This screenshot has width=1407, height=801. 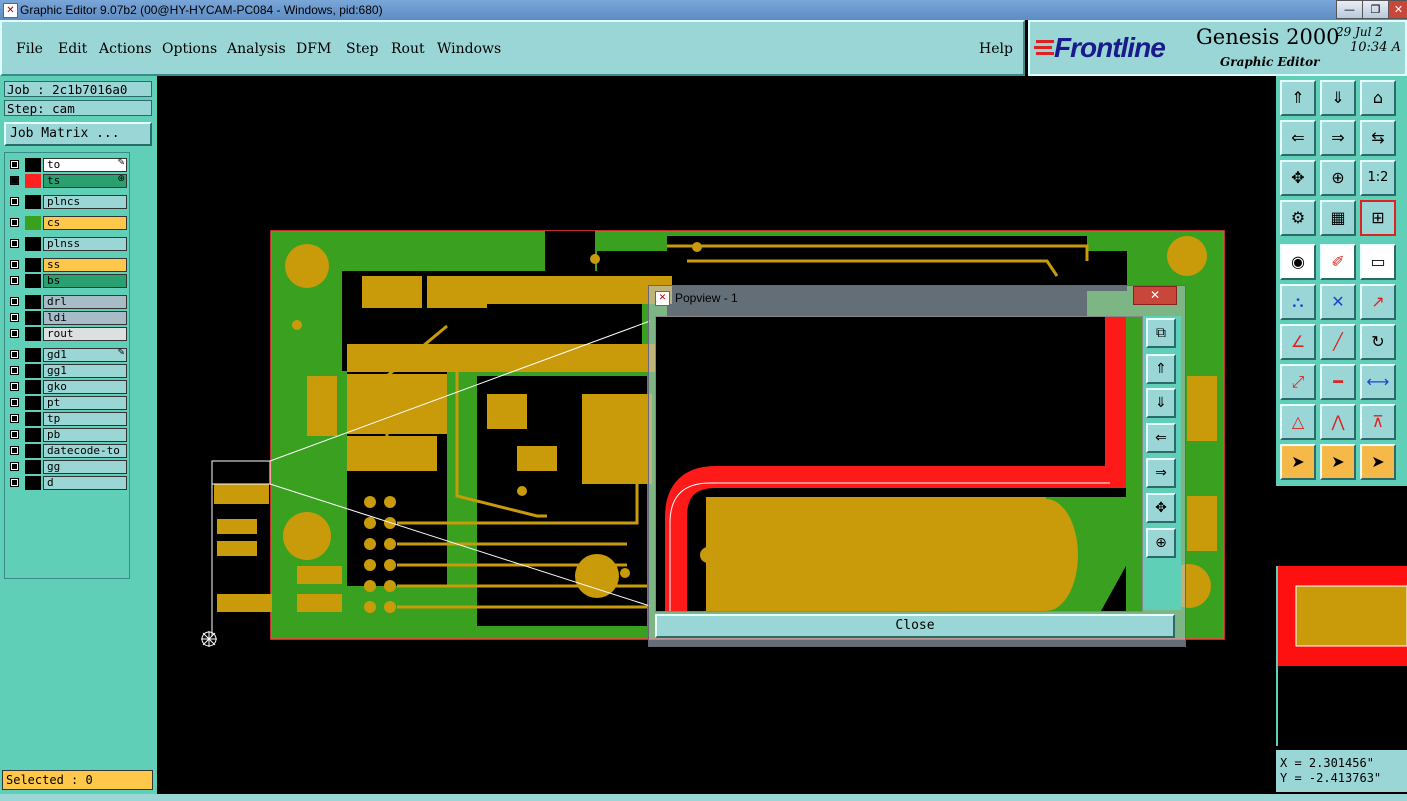 I want to click on layer-row: rout, so click(x=67, y=334).